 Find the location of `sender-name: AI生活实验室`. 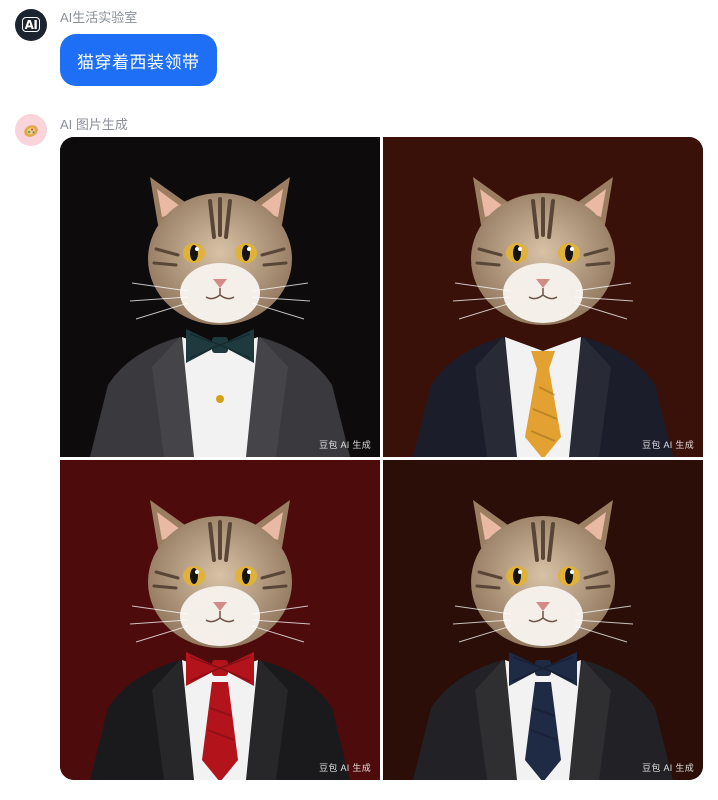

sender-name: AI生活实验室 is located at coordinates (99, 17).